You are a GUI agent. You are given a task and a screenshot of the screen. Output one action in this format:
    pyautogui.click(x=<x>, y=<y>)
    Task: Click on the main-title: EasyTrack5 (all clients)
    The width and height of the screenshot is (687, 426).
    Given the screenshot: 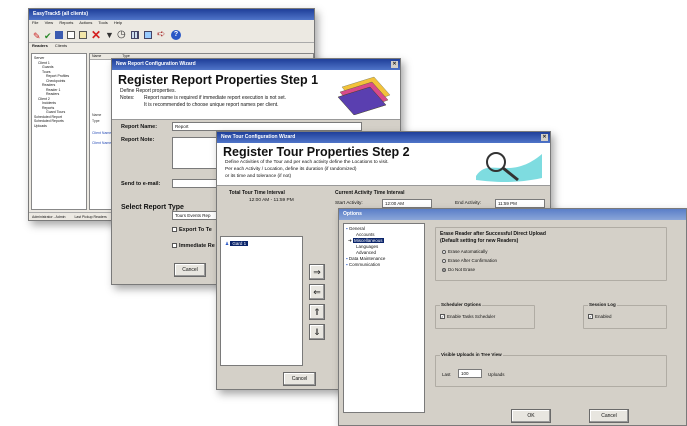 What is the action you would take?
    pyautogui.click(x=61, y=14)
    